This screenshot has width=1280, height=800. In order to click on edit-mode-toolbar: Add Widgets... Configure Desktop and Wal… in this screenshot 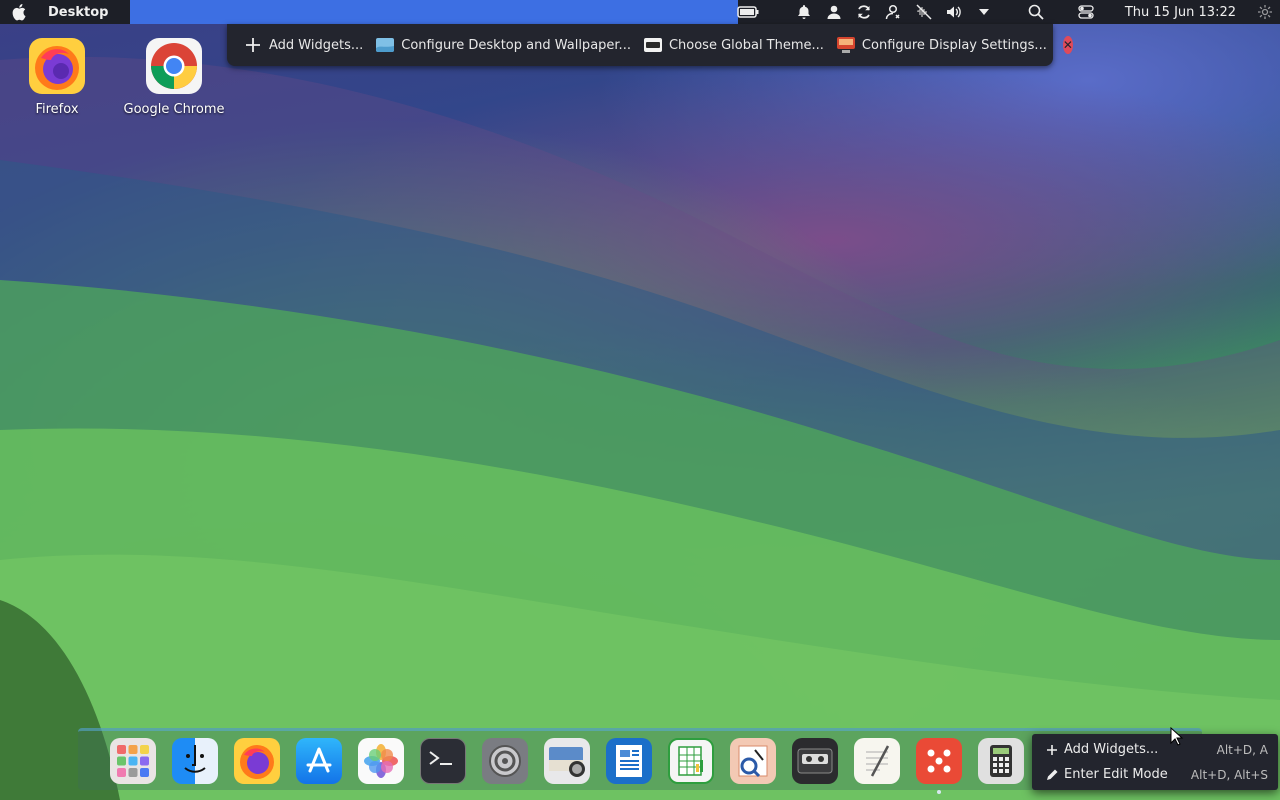, I will do `click(650, 45)`.